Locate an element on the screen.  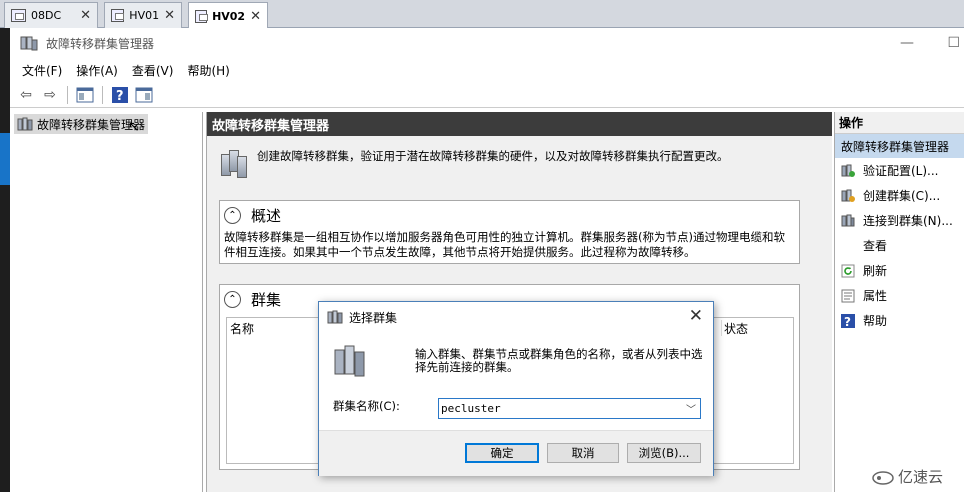
column-name: 名称 is located at coordinates (242, 328).